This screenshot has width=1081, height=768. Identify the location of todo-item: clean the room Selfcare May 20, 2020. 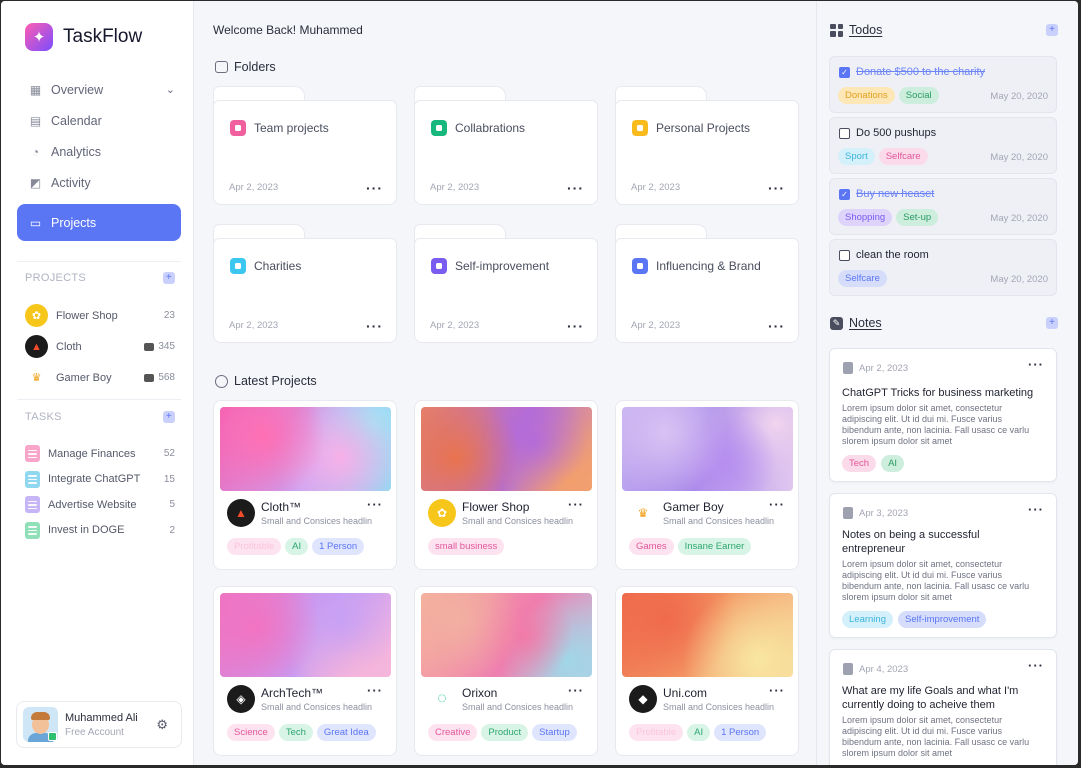
(943, 267).